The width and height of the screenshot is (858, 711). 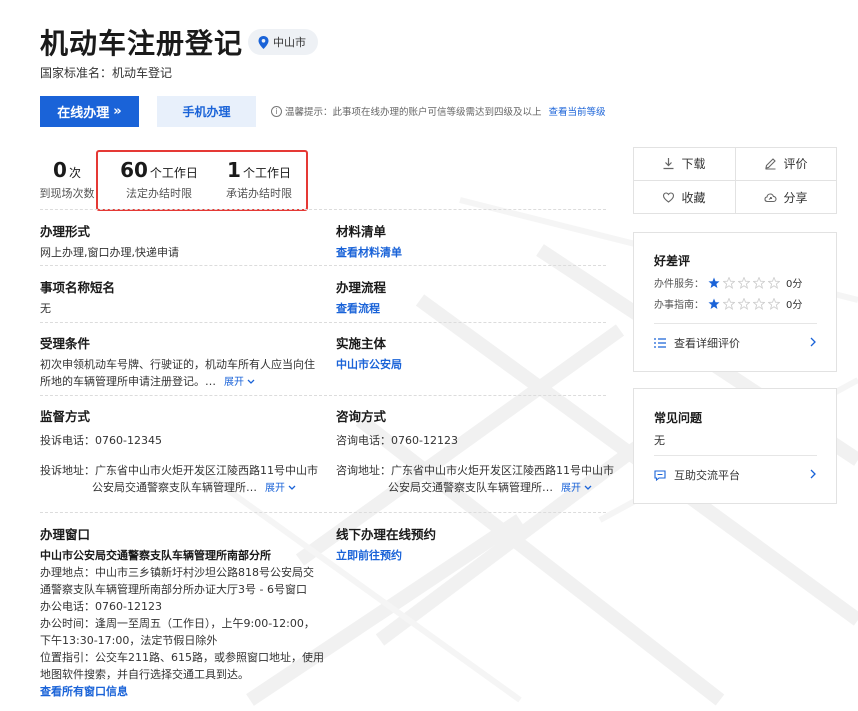 I want to click on share-button: 分享, so click(x=786, y=197).